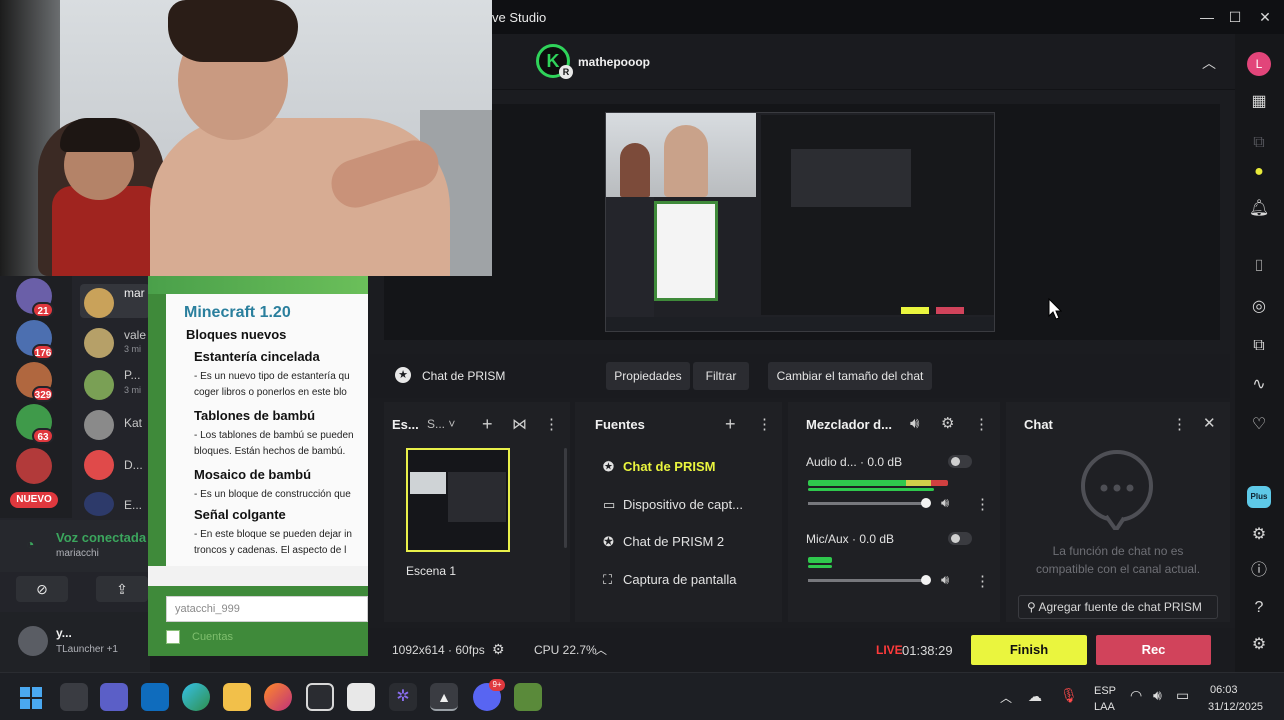  Describe the element at coordinates (1259, 497) in the screenshot. I see `plus-badge-icon: Plus` at that location.